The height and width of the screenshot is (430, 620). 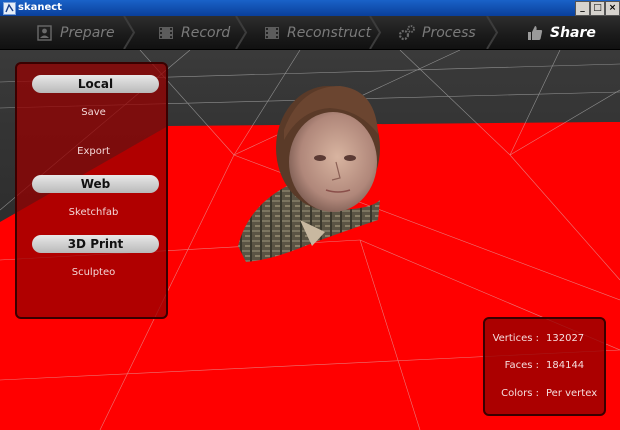 What do you see at coordinates (520, 393) in the screenshot?
I see `colors-label: Colors :` at bounding box center [520, 393].